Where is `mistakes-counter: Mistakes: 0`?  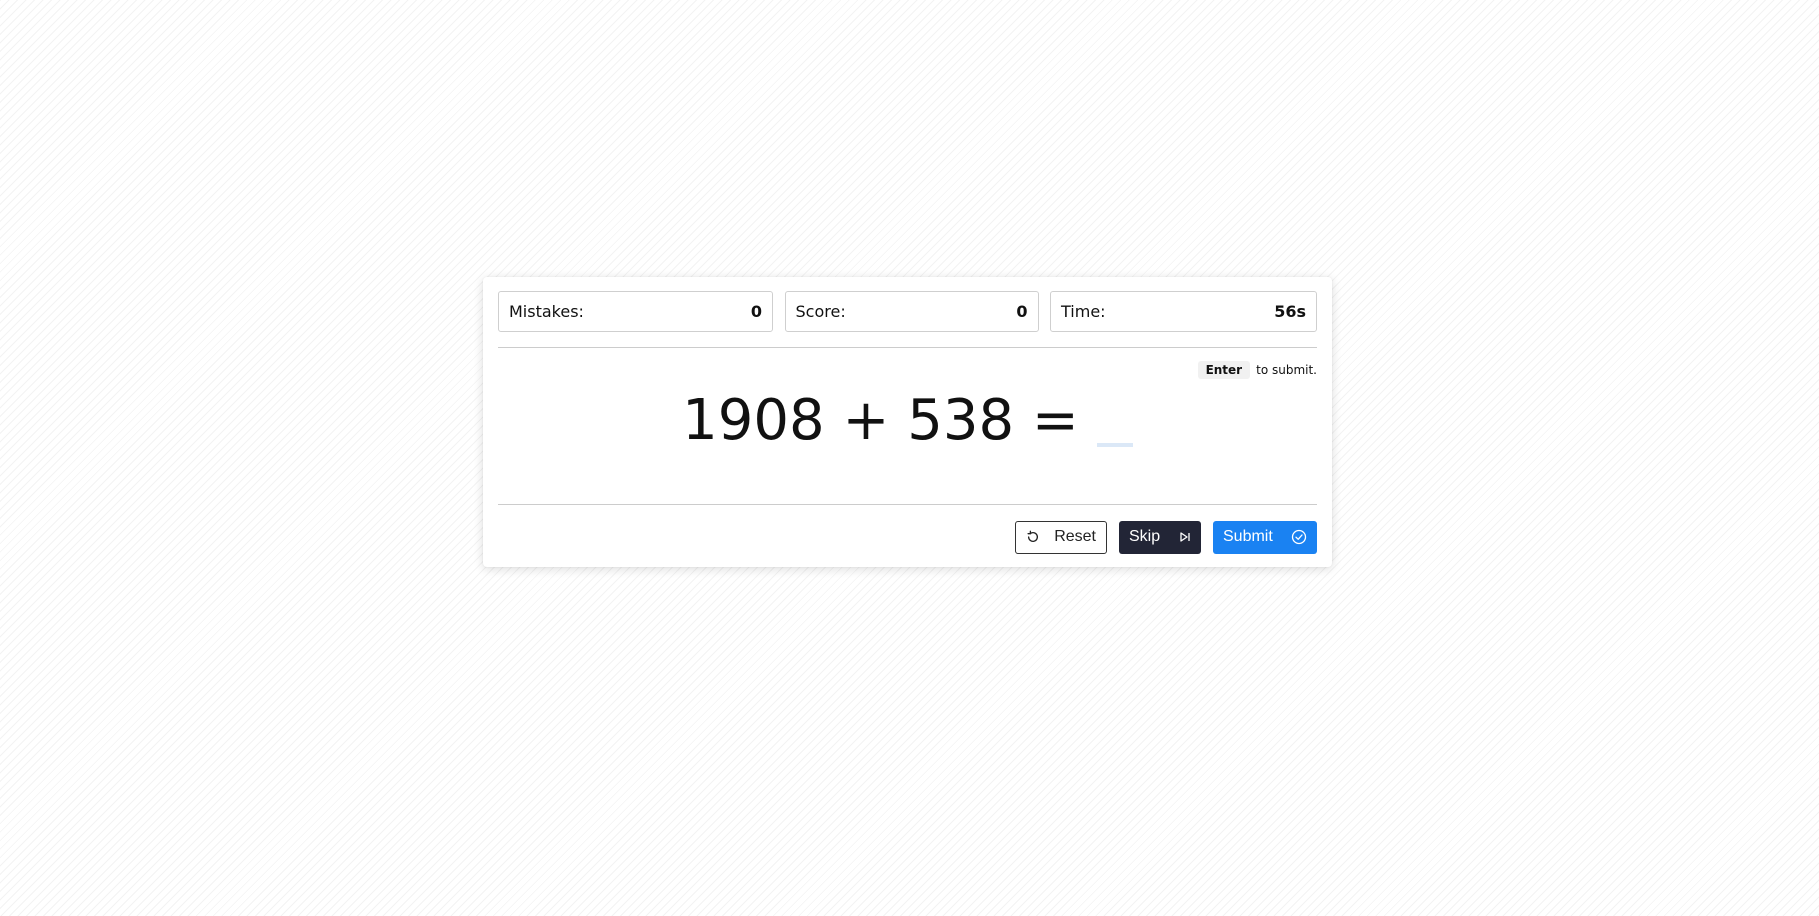 mistakes-counter: Mistakes: 0 is located at coordinates (635, 311).